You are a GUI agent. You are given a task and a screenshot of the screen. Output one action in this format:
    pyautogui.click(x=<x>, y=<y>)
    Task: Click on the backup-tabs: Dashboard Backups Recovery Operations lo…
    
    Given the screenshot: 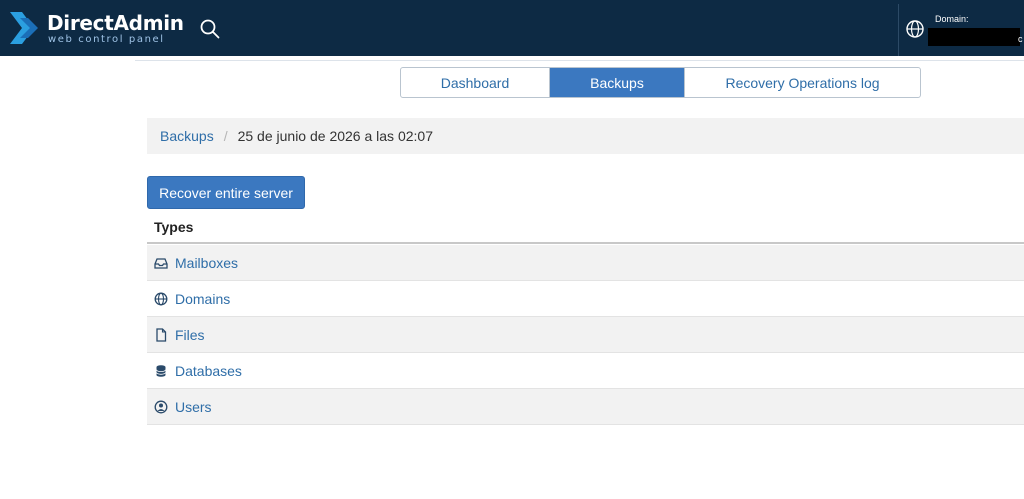 What is the action you would take?
    pyautogui.click(x=660, y=82)
    